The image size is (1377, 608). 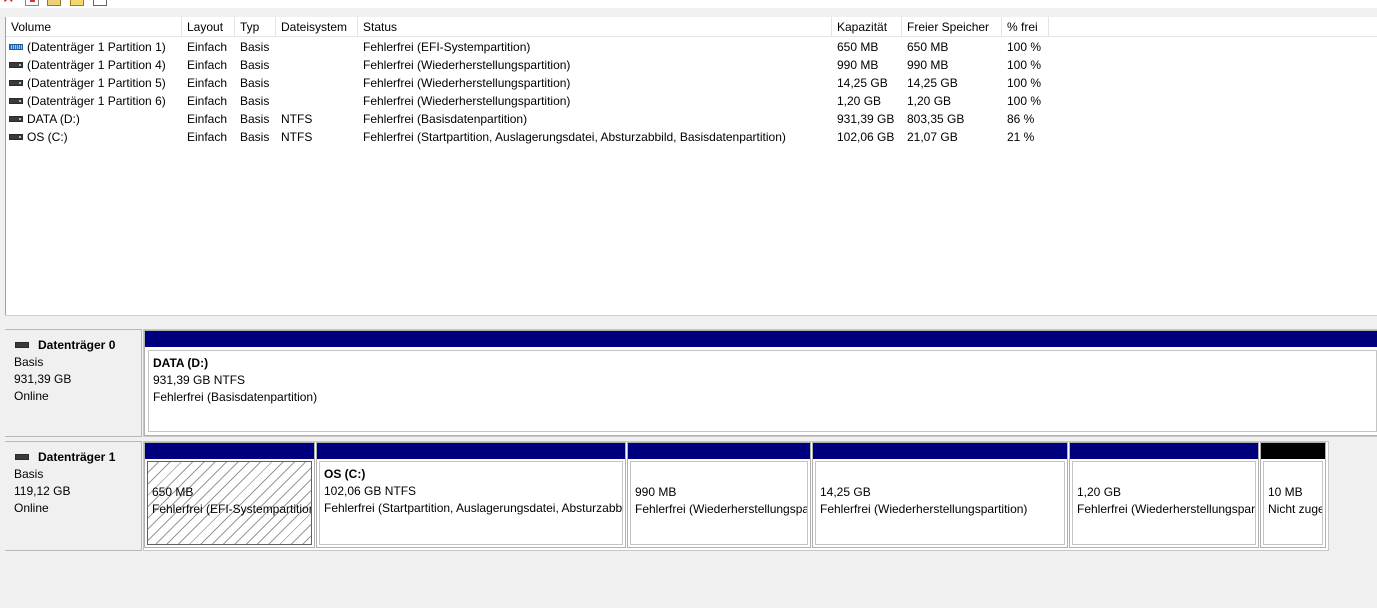 I want to click on column-header-layout: Layout, so click(x=208, y=27).